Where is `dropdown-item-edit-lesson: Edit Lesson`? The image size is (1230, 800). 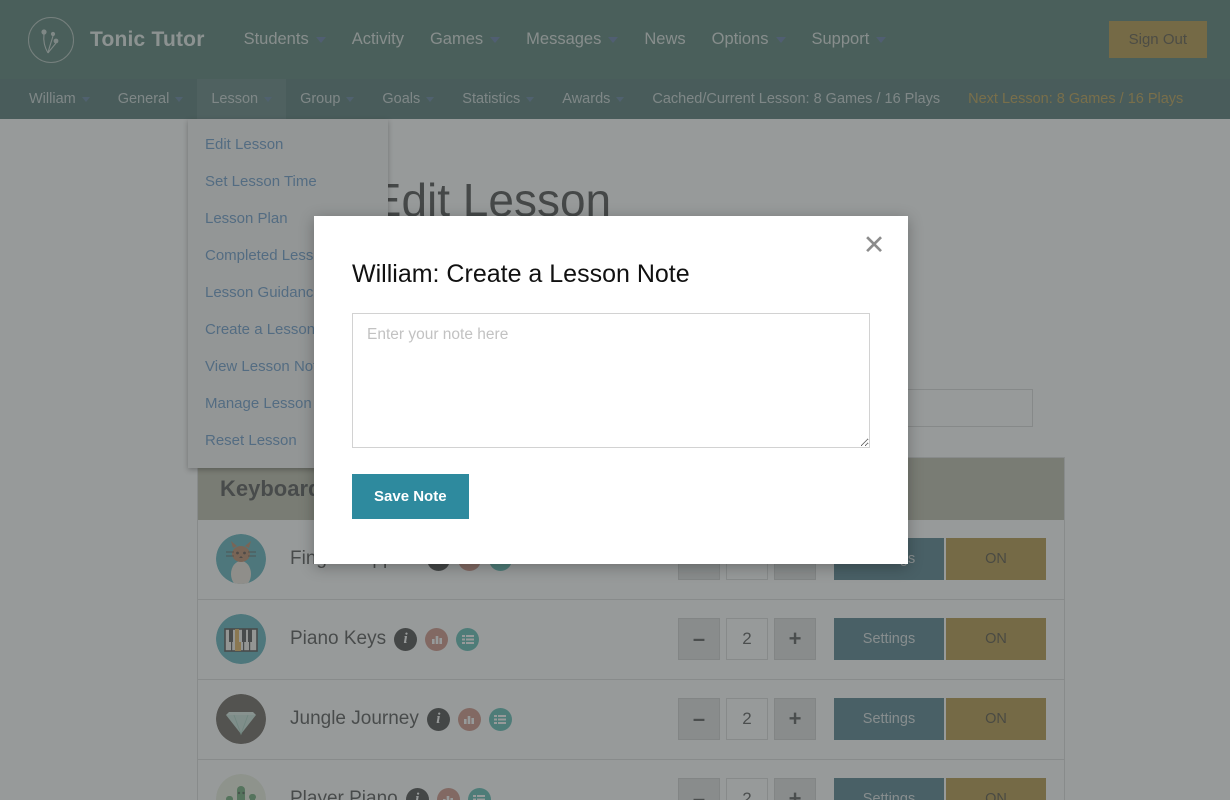
dropdown-item-edit-lesson: Edit Lesson is located at coordinates (288, 144).